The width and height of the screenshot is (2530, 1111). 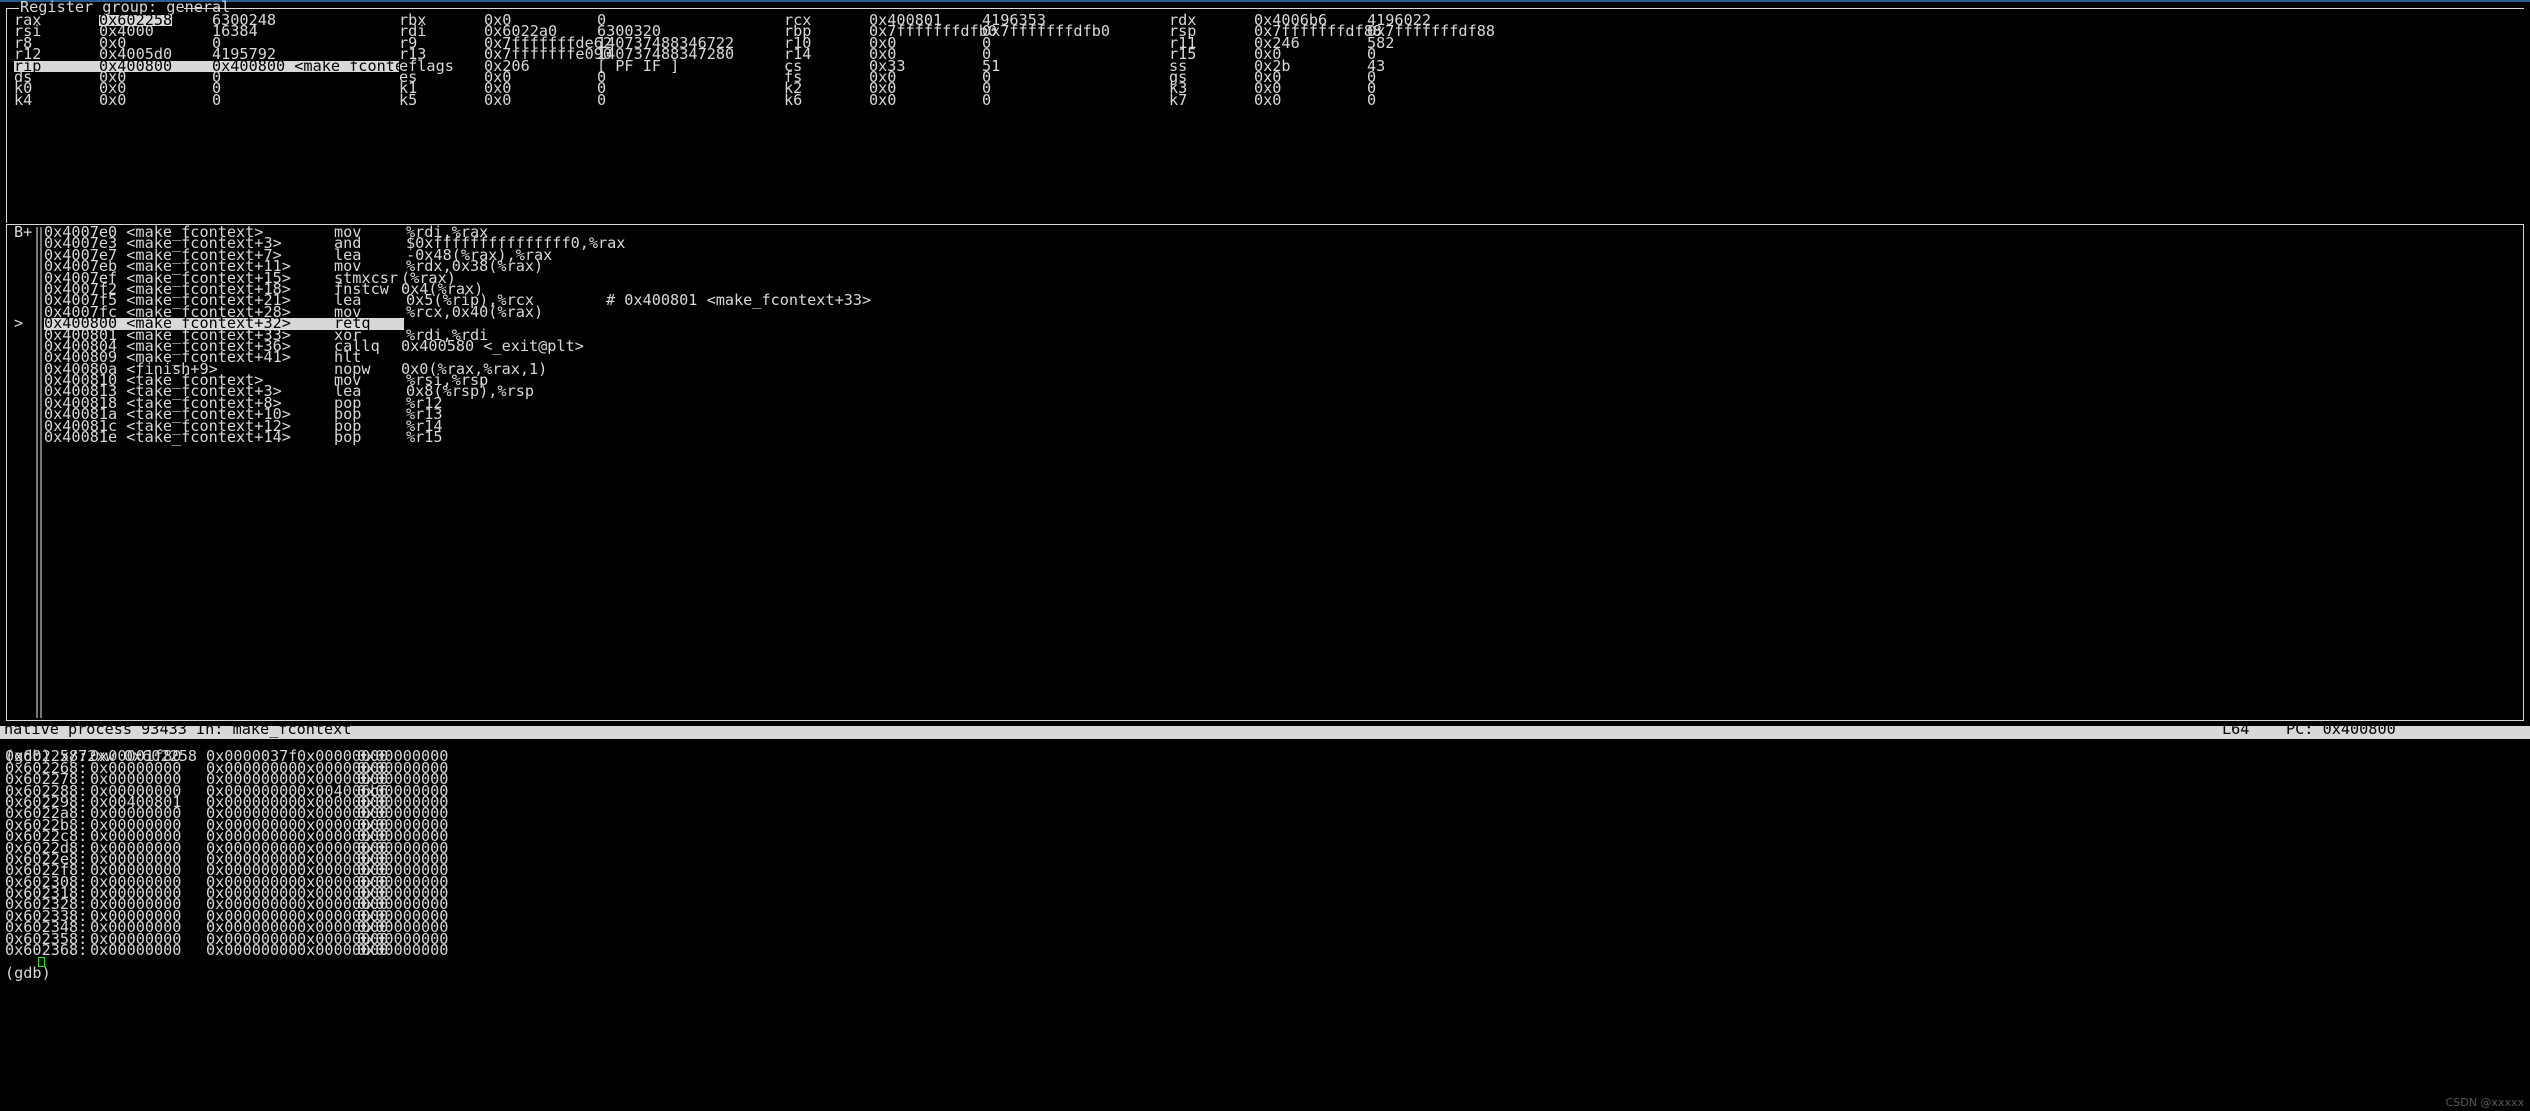 I want to click on status-bar-process-info: native process 93433 In: make_fcontext, so click(x=178, y=729).